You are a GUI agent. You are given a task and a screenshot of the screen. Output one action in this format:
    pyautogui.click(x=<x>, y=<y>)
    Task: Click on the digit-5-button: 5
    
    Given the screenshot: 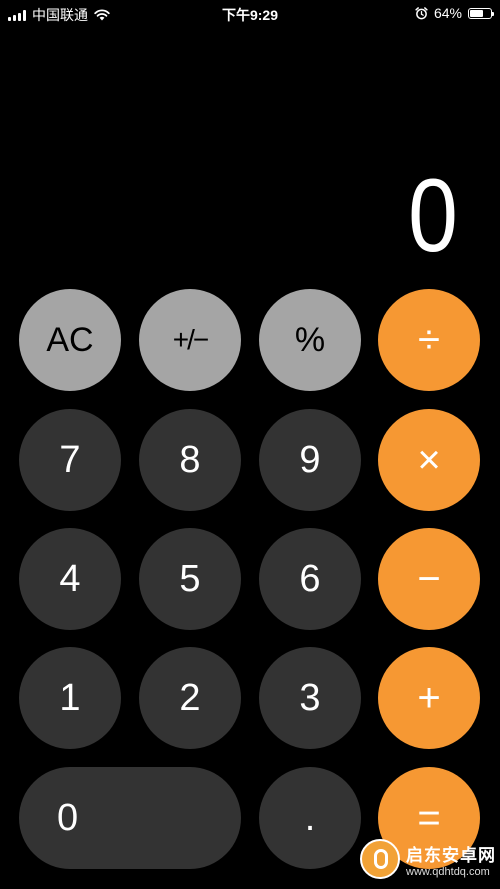 What is the action you would take?
    pyautogui.click(x=190, y=579)
    